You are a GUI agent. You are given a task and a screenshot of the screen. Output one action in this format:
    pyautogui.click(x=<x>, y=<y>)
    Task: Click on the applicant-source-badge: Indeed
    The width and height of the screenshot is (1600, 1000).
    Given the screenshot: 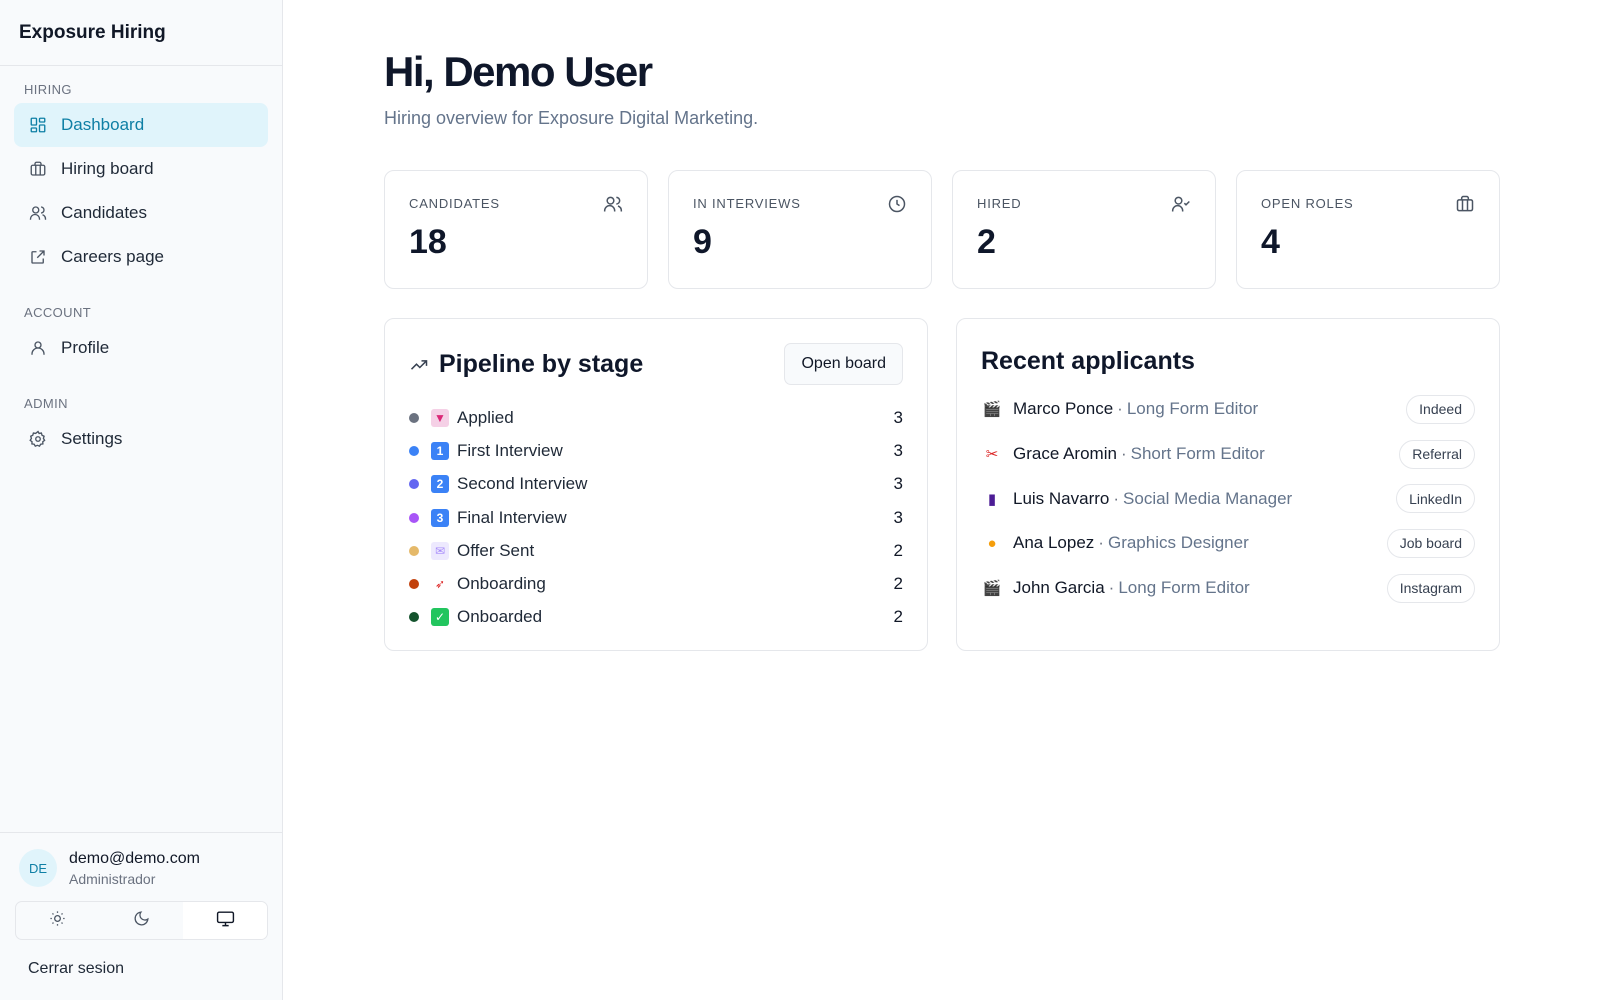 What is the action you would take?
    pyautogui.click(x=1440, y=409)
    